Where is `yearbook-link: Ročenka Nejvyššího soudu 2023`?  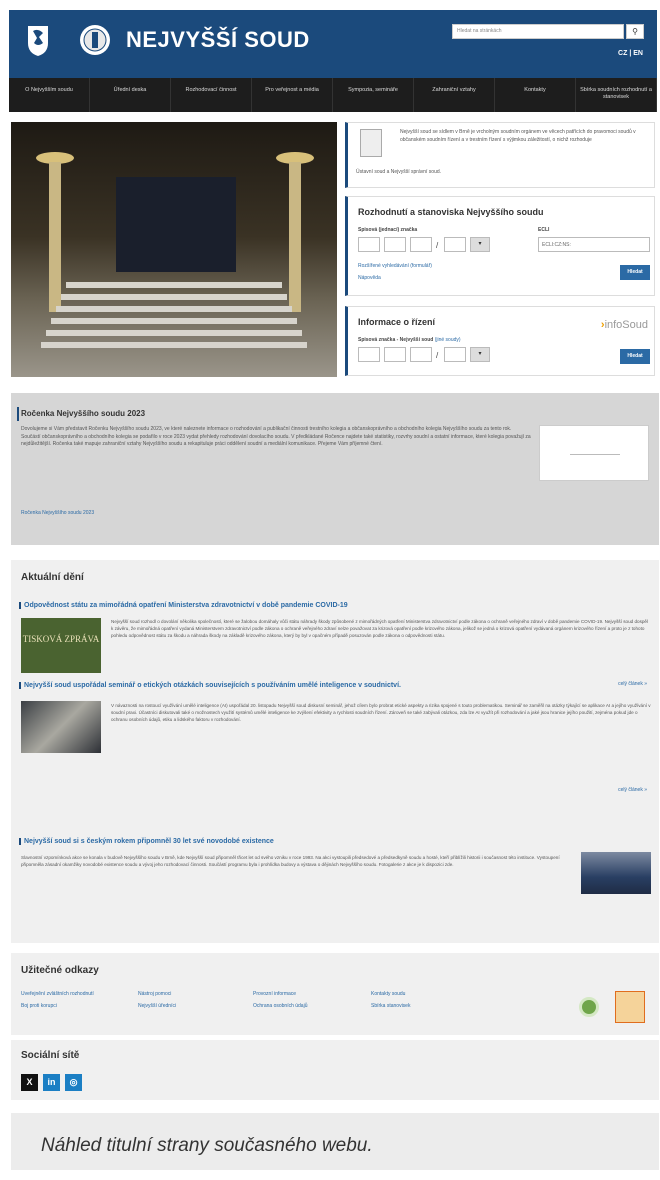 yearbook-link: Ročenka Nejvyššího soudu 2023 is located at coordinates (57, 513).